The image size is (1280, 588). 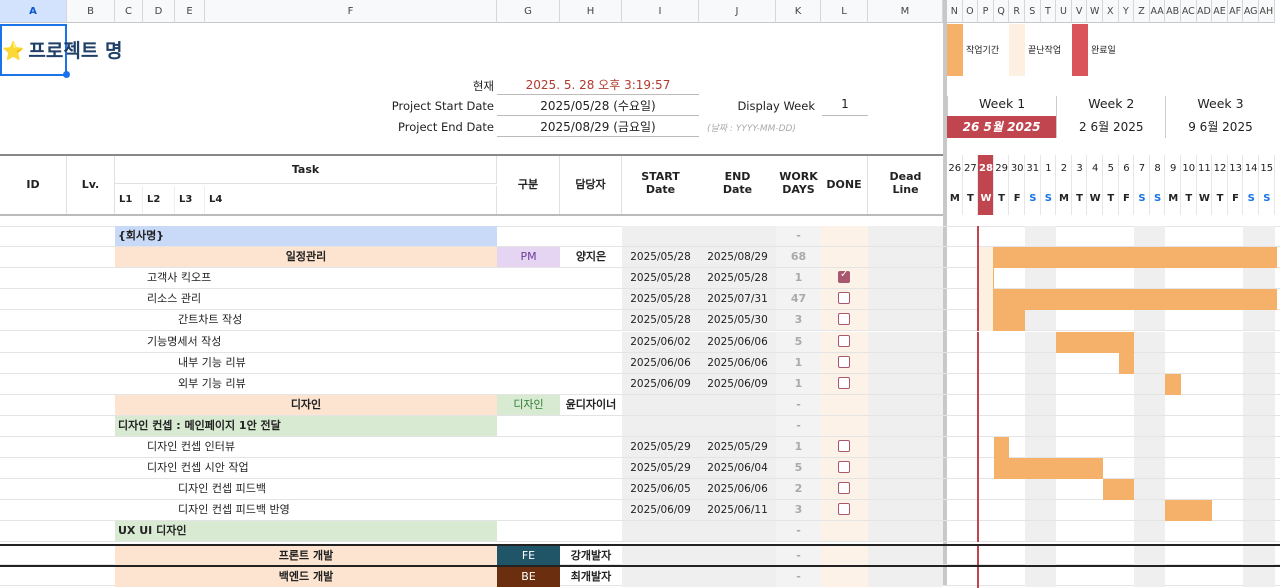 I want to click on header-id: ID, so click(x=33, y=185).